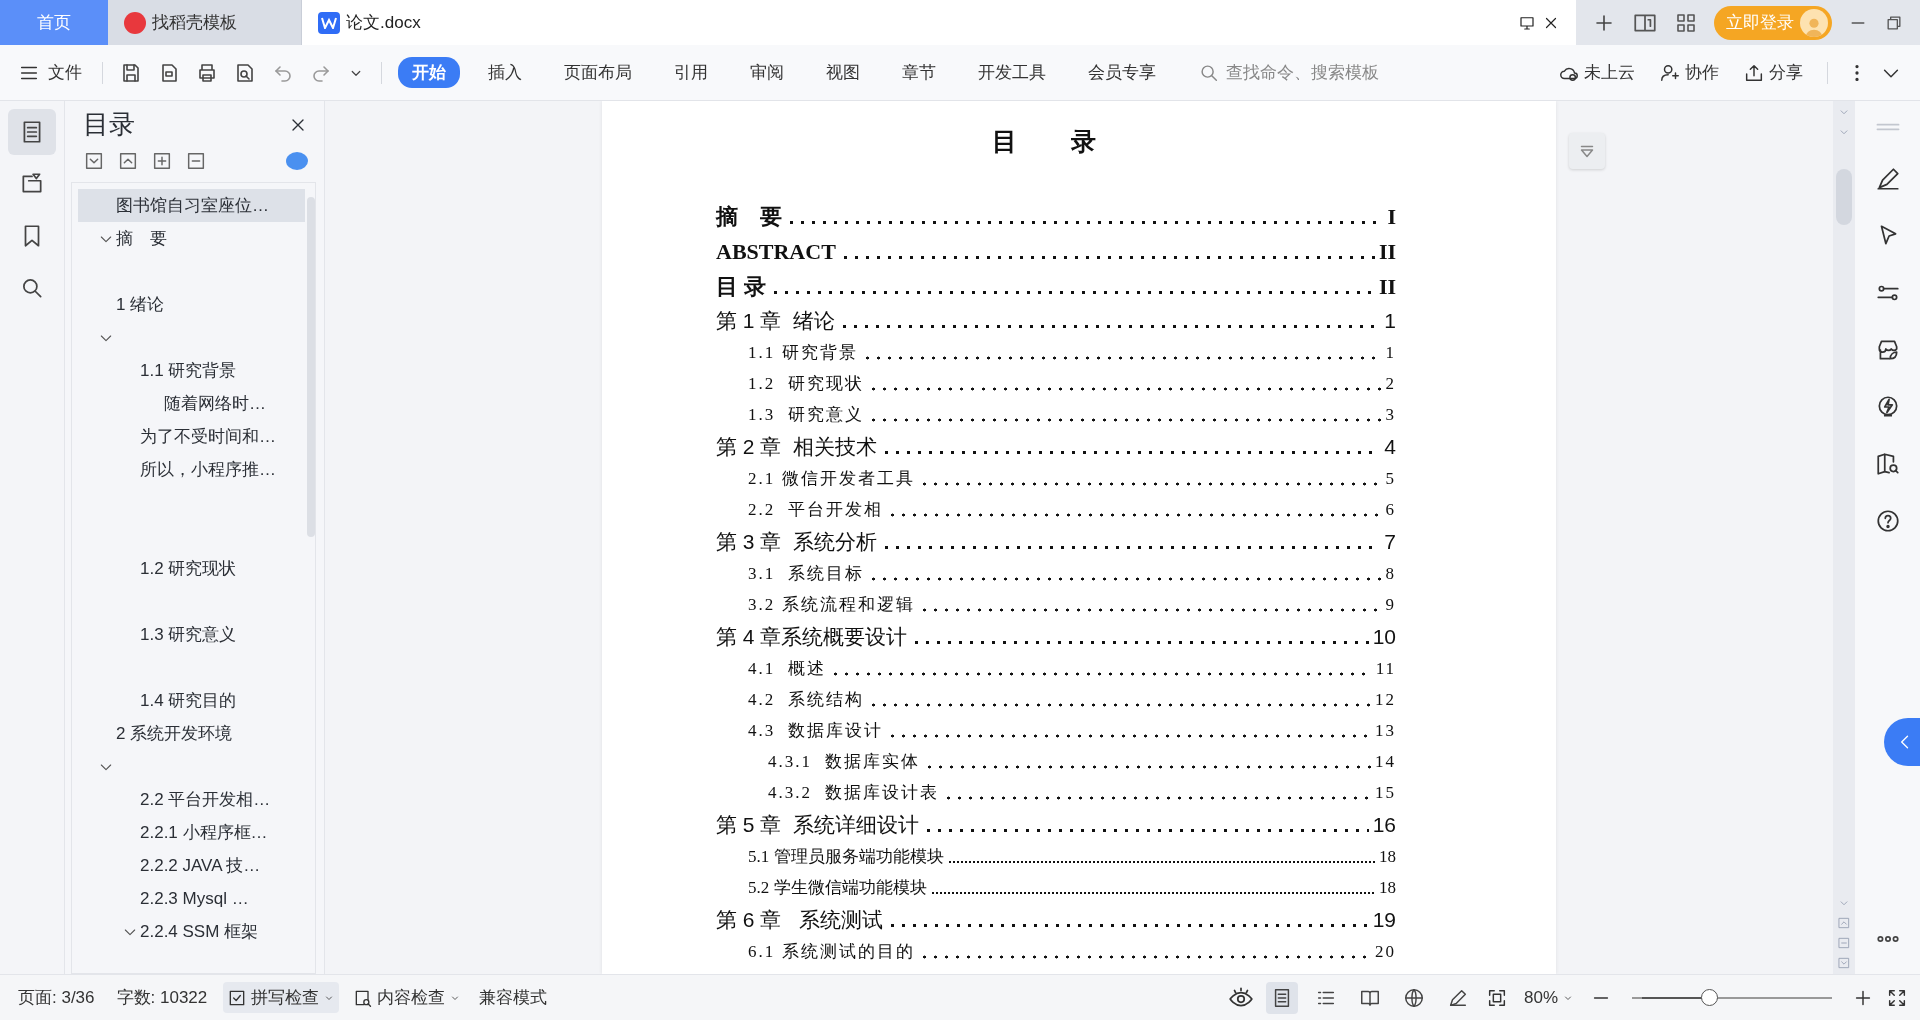 The image size is (1920, 1020). What do you see at coordinates (812, 636) in the screenshot?
I see `toc-entry: 第 4 章系统概要设计` at bounding box center [812, 636].